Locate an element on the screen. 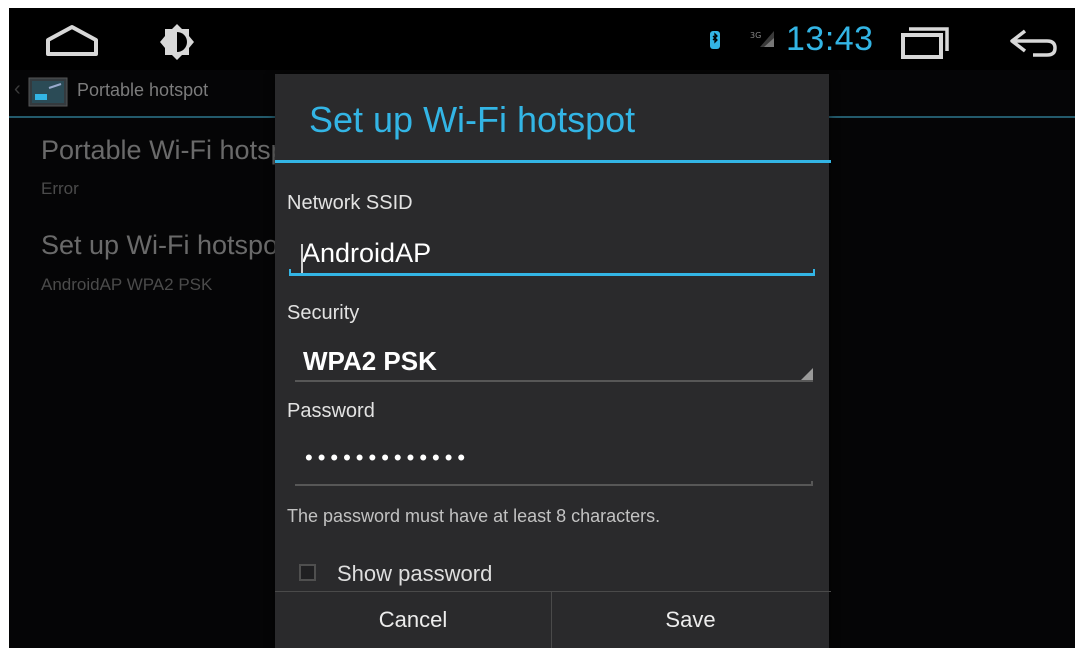  ssid-input-underline is located at coordinates (552, 272).